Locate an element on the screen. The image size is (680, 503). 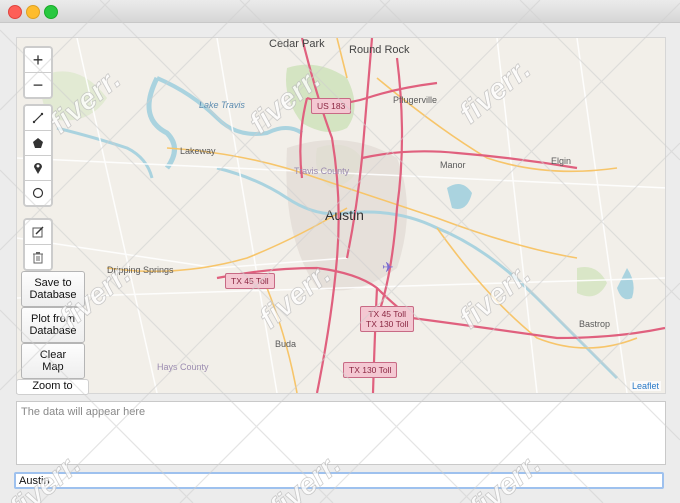
label-austin: Austin is located at coordinates (344, 215).